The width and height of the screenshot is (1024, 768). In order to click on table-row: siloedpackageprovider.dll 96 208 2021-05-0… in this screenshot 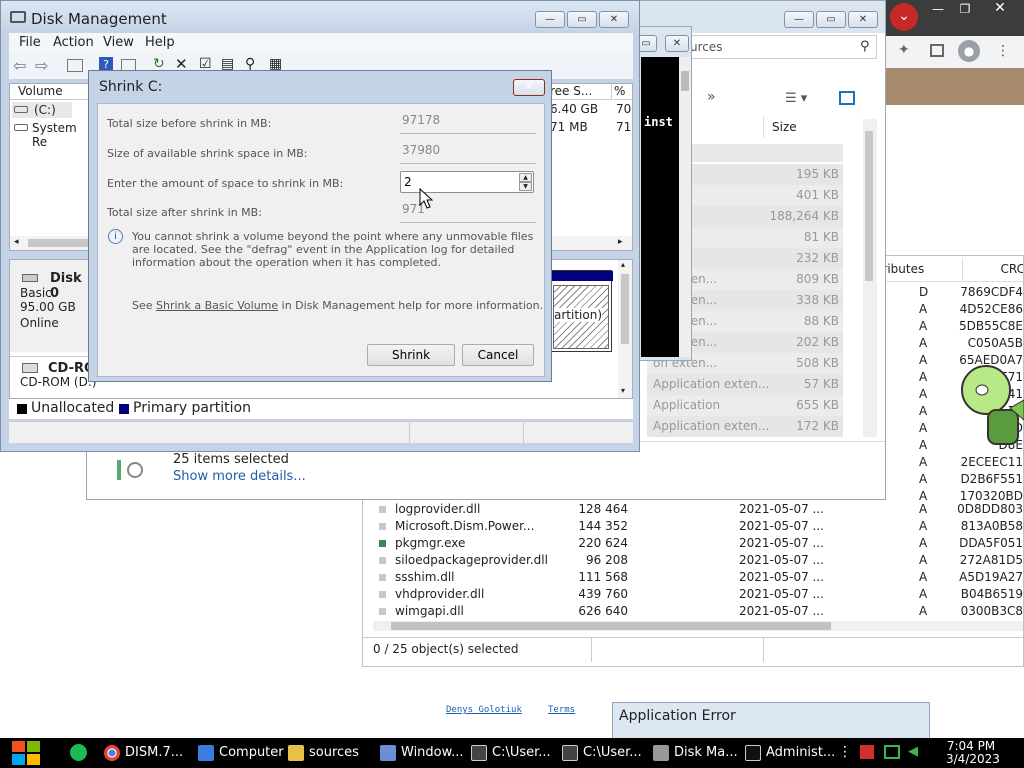, I will do `click(693, 560)`.